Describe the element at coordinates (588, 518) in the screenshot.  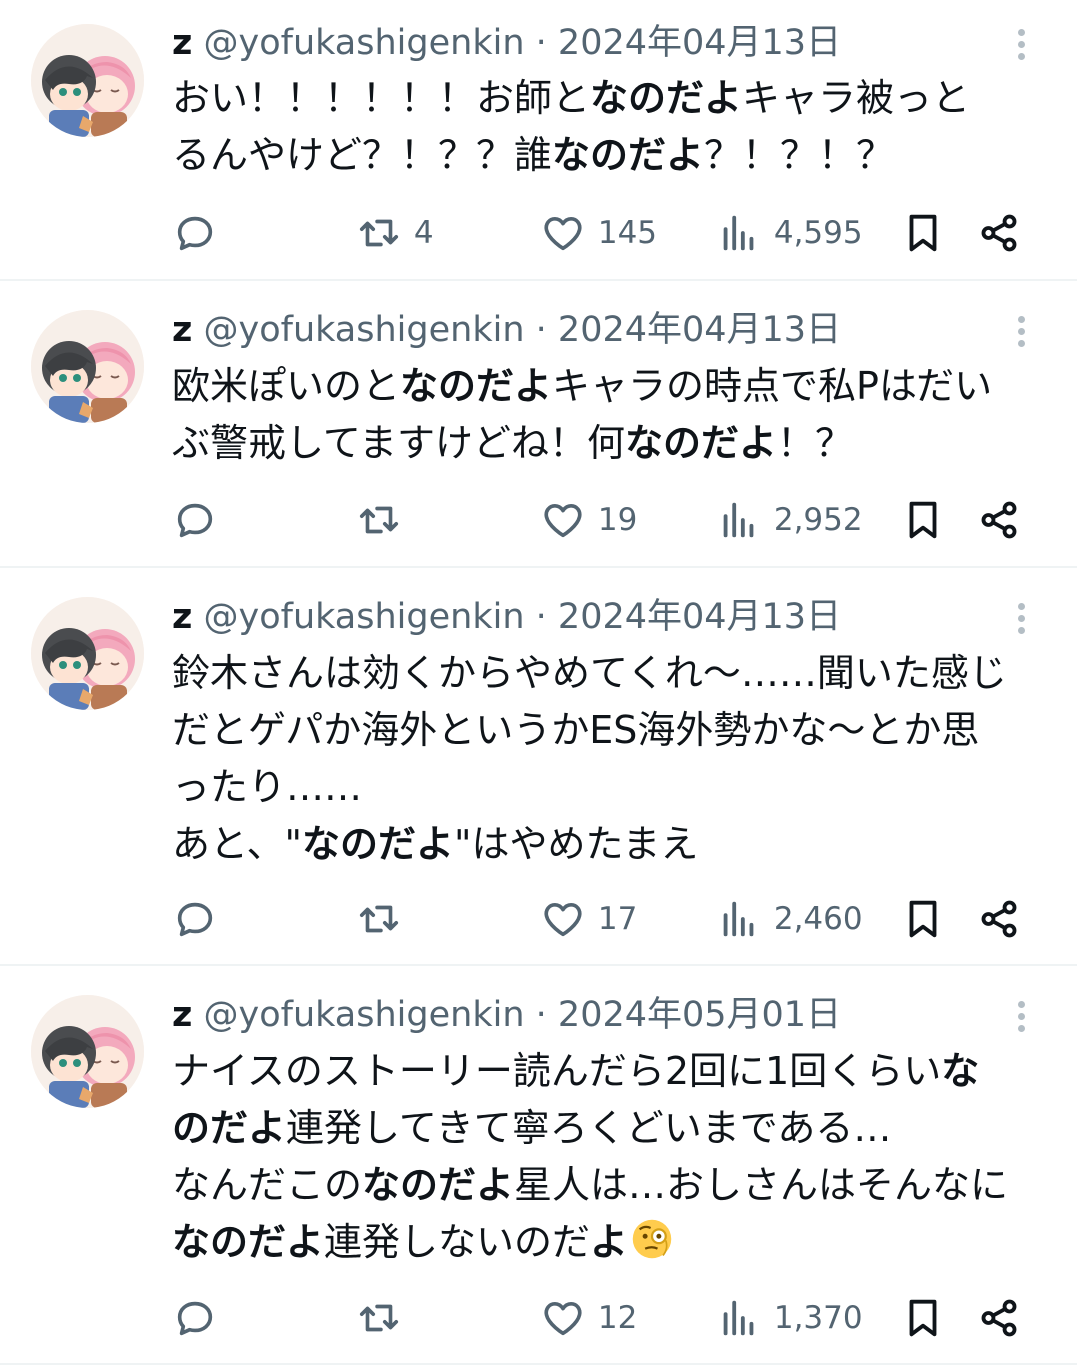
I see `like-button: 19` at that location.